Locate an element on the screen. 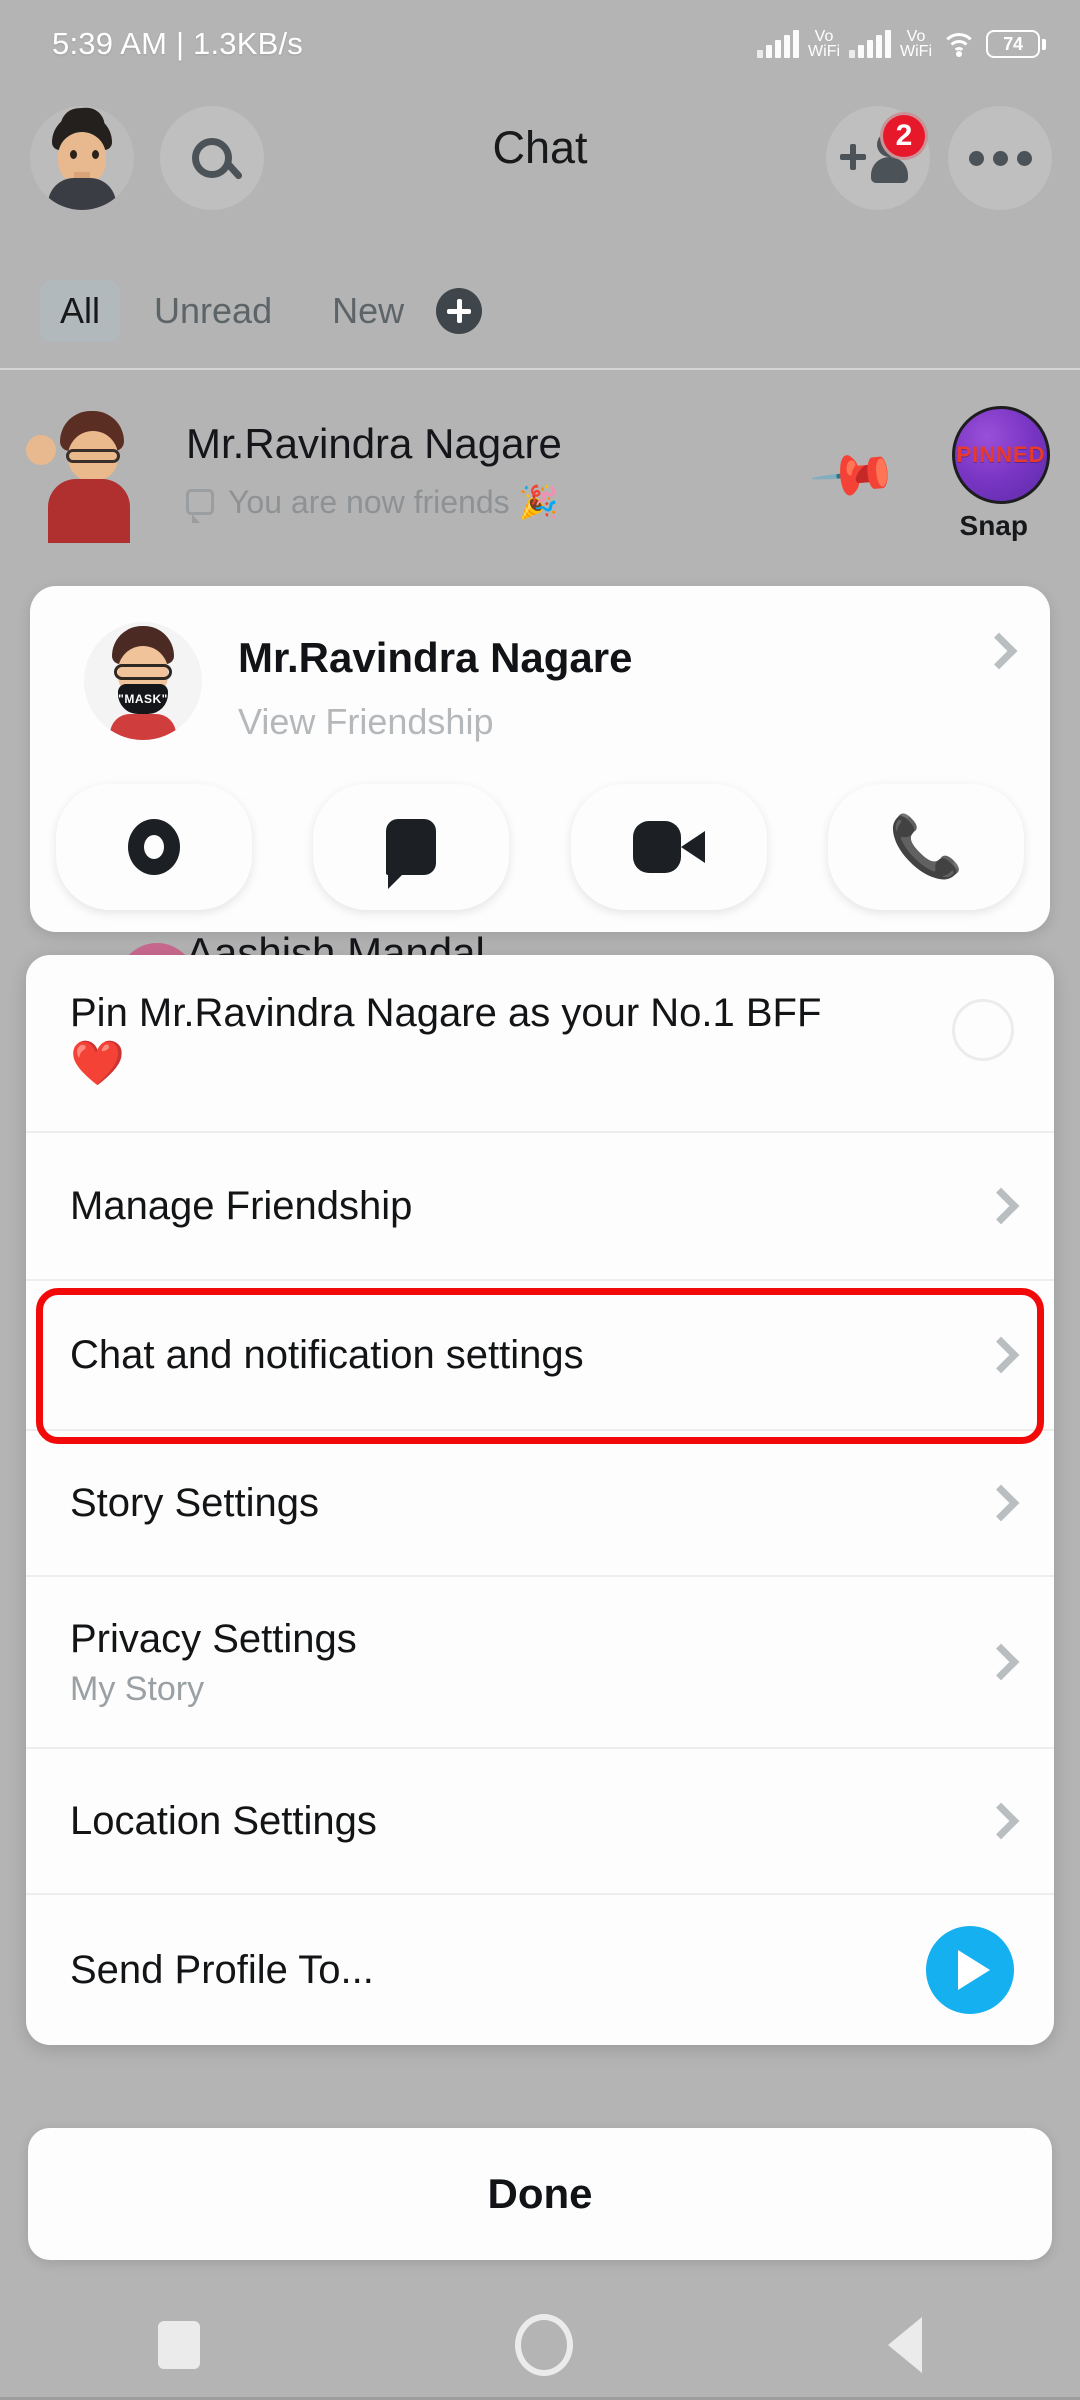 The width and height of the screenshot is (1080, 2400). vowifi-label-sim2: Vo WiFi is located at coordinates (916, 44).